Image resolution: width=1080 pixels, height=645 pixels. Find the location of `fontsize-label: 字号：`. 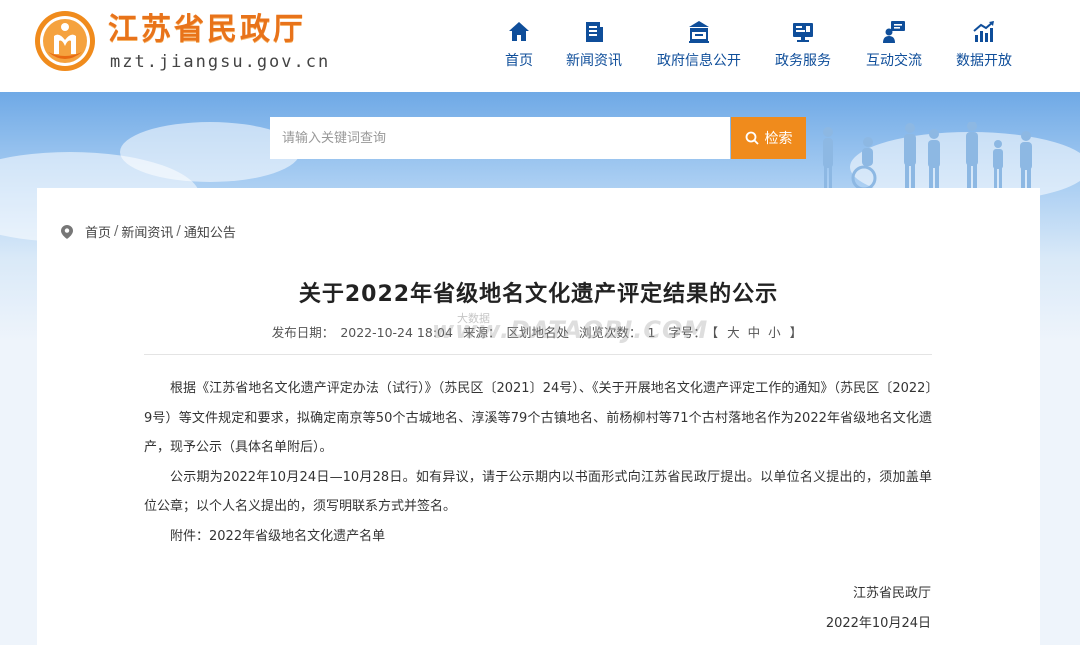

fontsize-label: 字号： is located at coordinates (687, 332).